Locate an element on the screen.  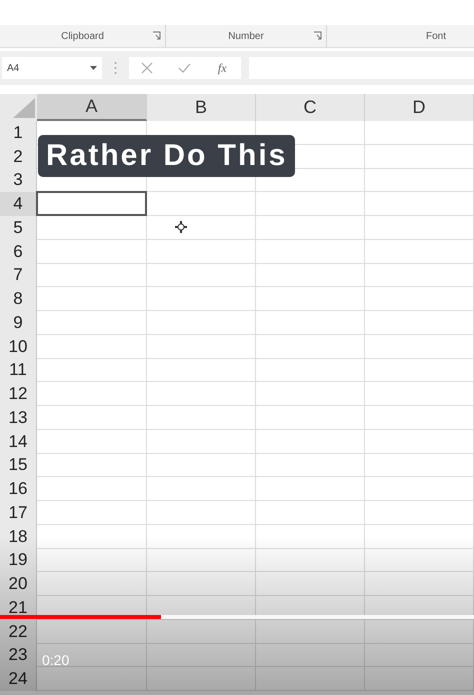
column-header: D is located at coordinates (419, 107).